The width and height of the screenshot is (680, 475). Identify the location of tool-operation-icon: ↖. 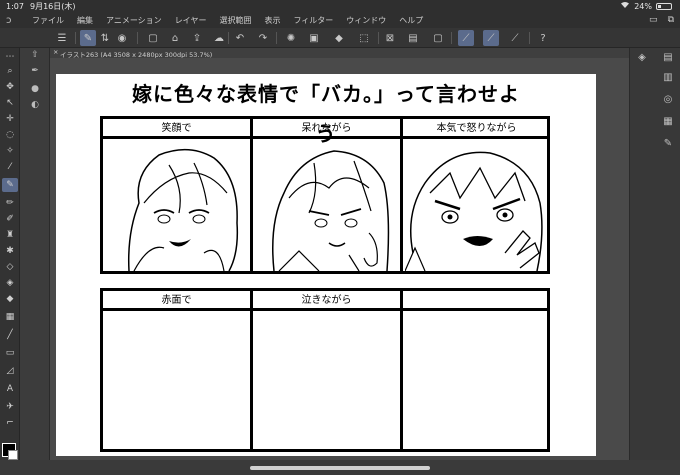
(10, 103).